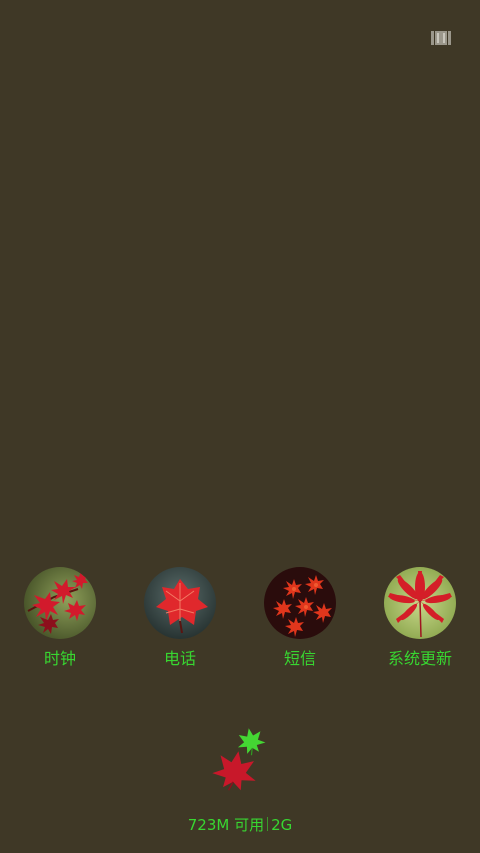  Describe the element at coordinates (441, 38) in the screenshot. I see `menu-bars-icon` at that location.